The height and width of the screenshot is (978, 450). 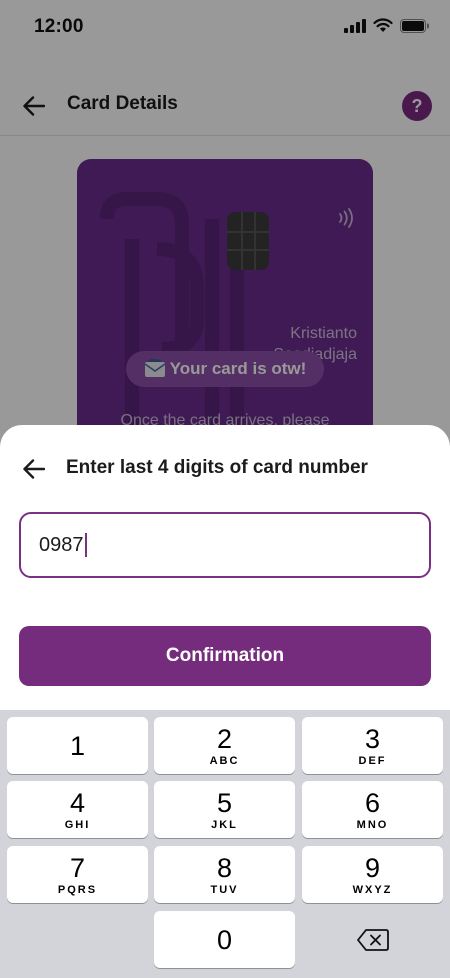 What do you see at coordinates (372, 809) in the screenshot?
I see `key-6: 6 MNO` at bounding box center [372, 809].